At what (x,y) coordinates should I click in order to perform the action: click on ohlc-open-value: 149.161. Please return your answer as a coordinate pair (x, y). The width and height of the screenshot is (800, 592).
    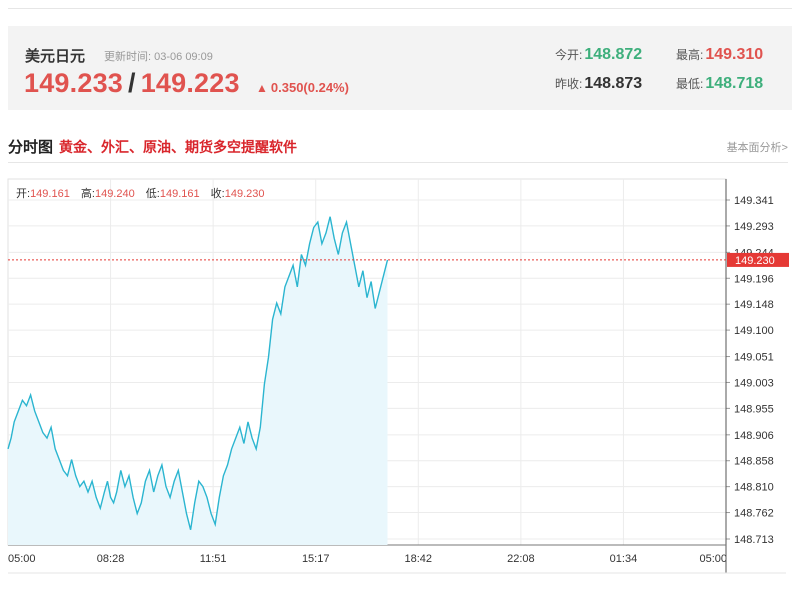
    Looking at the image, I should click on (50, 194).